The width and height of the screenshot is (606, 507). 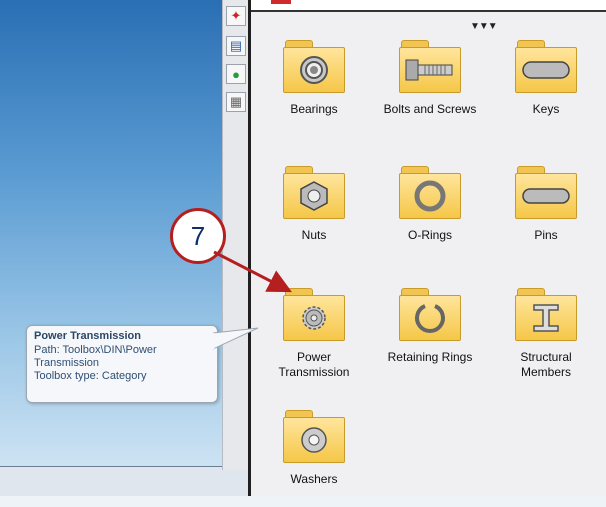 What do you see at coordinates (430, 318) in the screenshot?
I see `retaining-ring-icon` at bounding box center [430, 318].